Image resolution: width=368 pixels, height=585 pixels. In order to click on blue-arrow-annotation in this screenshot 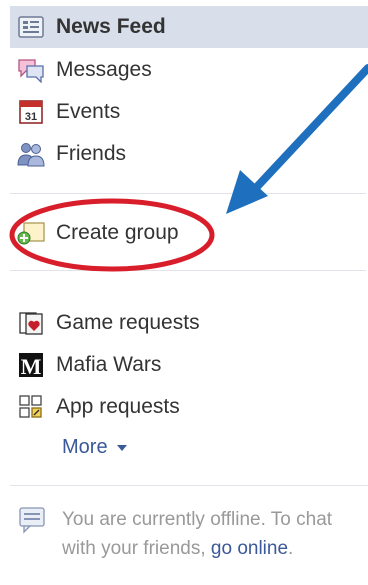, I will do `click(297, 139)`.